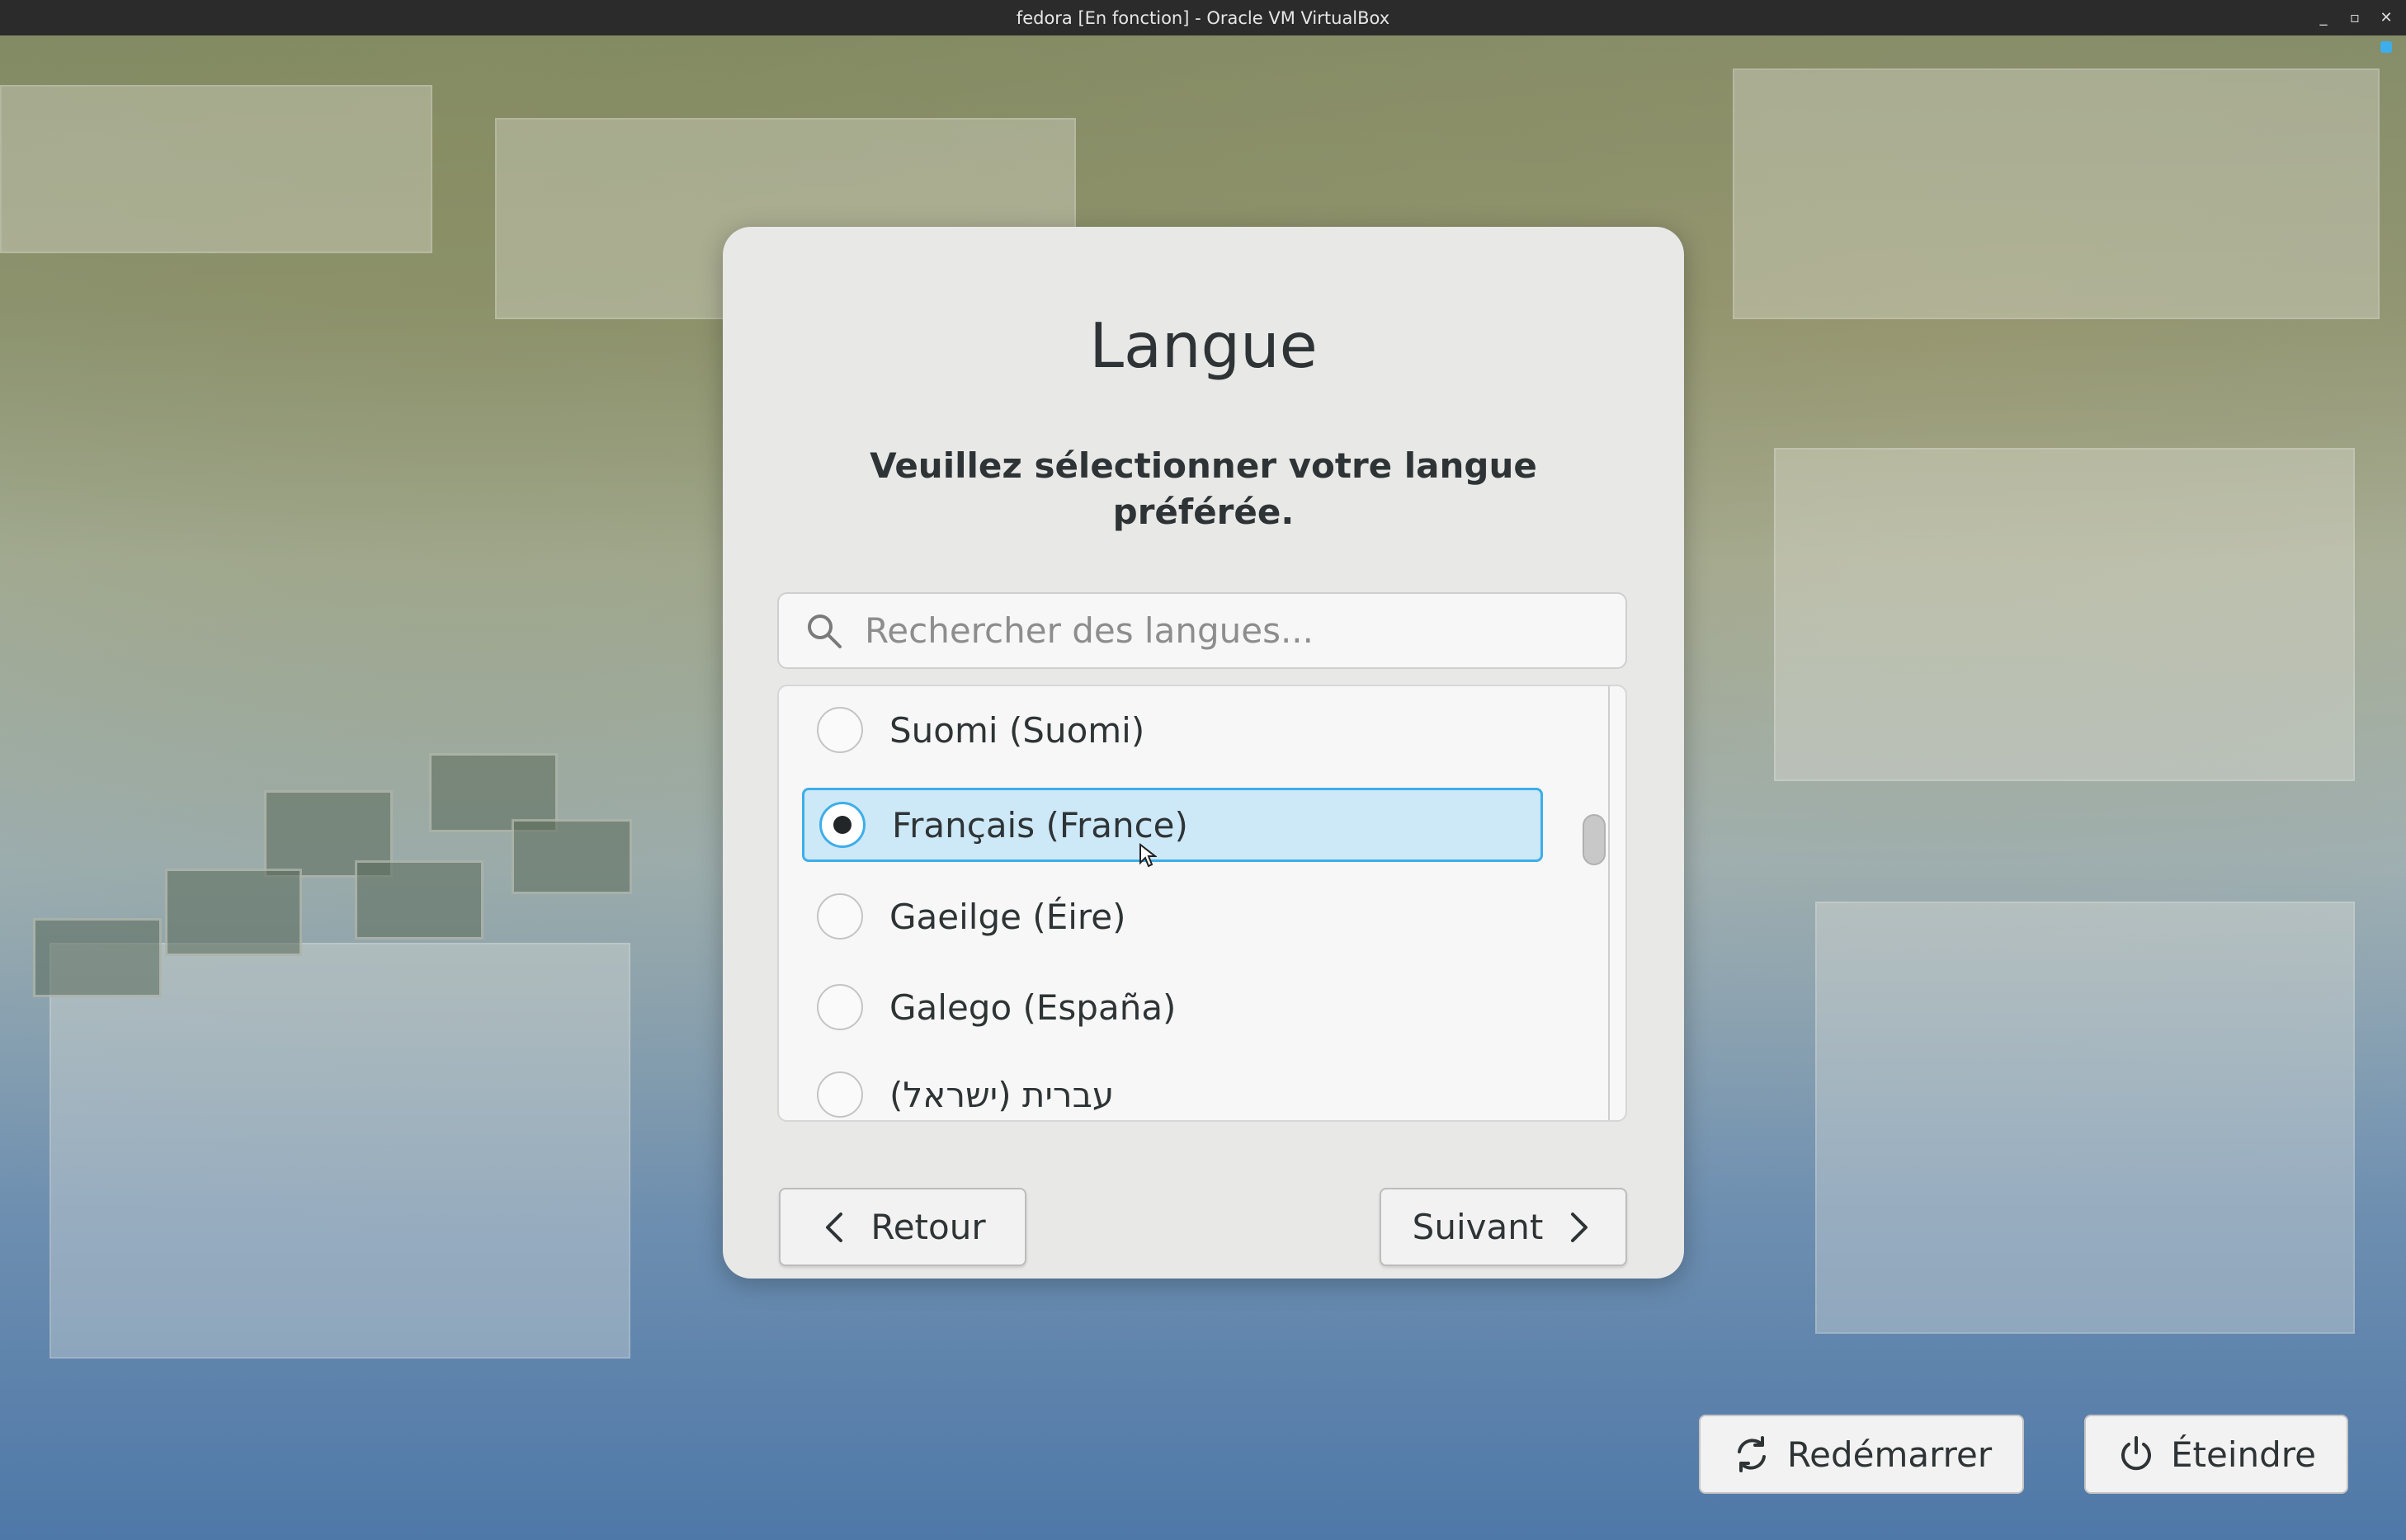  Describe the element at coordinates (2136, 1453) in the screenshot. I see `power-icon` at that location.